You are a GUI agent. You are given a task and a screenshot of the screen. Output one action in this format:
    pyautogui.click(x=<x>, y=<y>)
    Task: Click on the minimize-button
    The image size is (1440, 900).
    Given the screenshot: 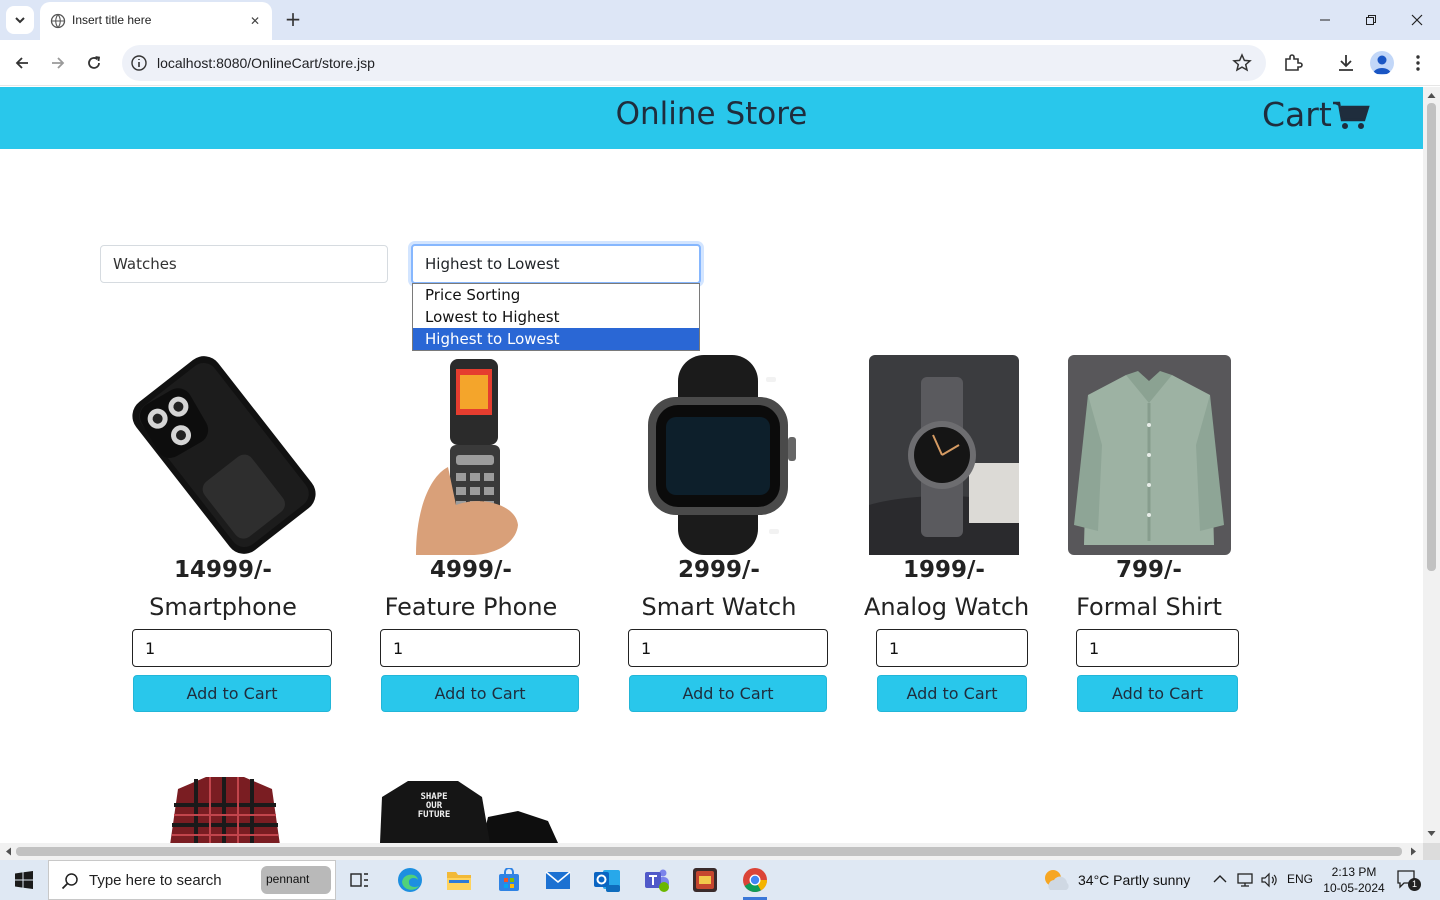 What is the action you would take?
    pyautogui.click(x=1325, y=20)
    